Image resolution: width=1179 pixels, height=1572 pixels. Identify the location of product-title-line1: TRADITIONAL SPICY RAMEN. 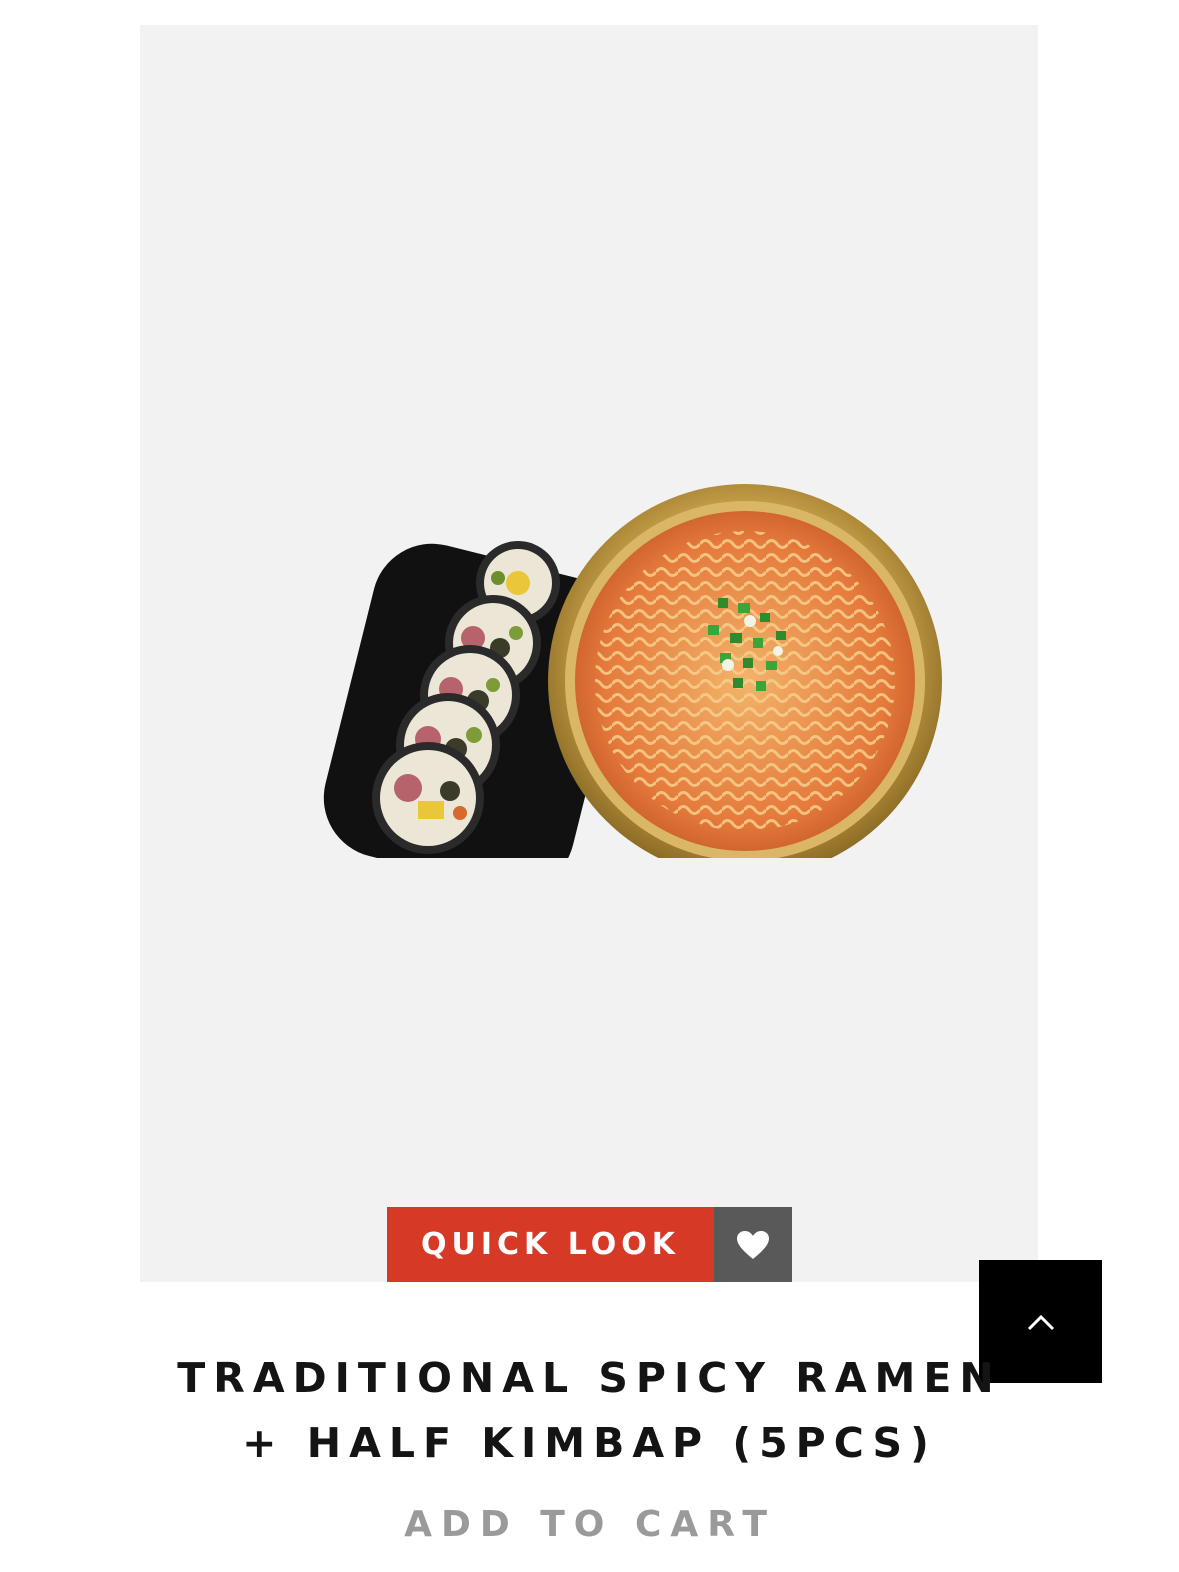
(589, 1378).